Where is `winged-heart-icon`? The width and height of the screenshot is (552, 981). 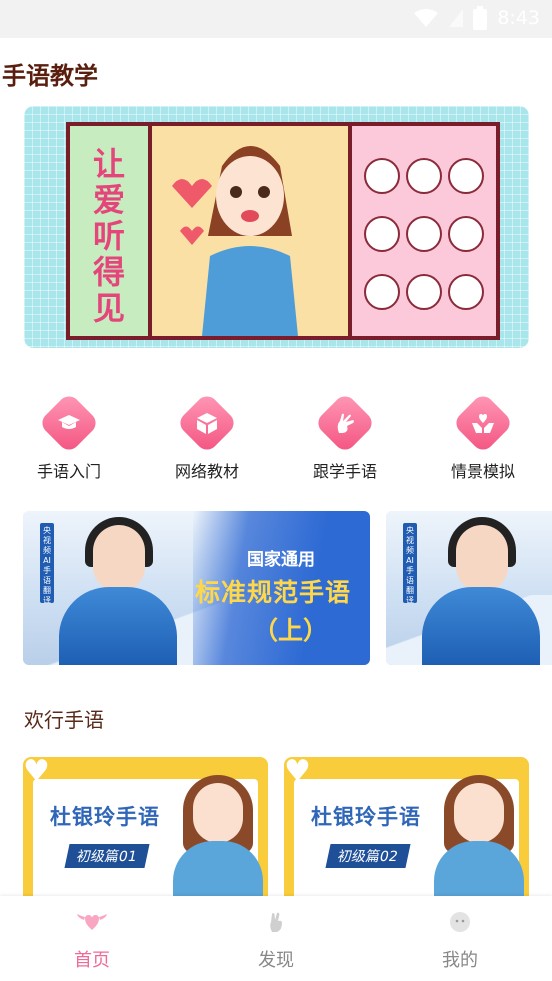 winged-heart-icon is located at coordinates (92, 922).